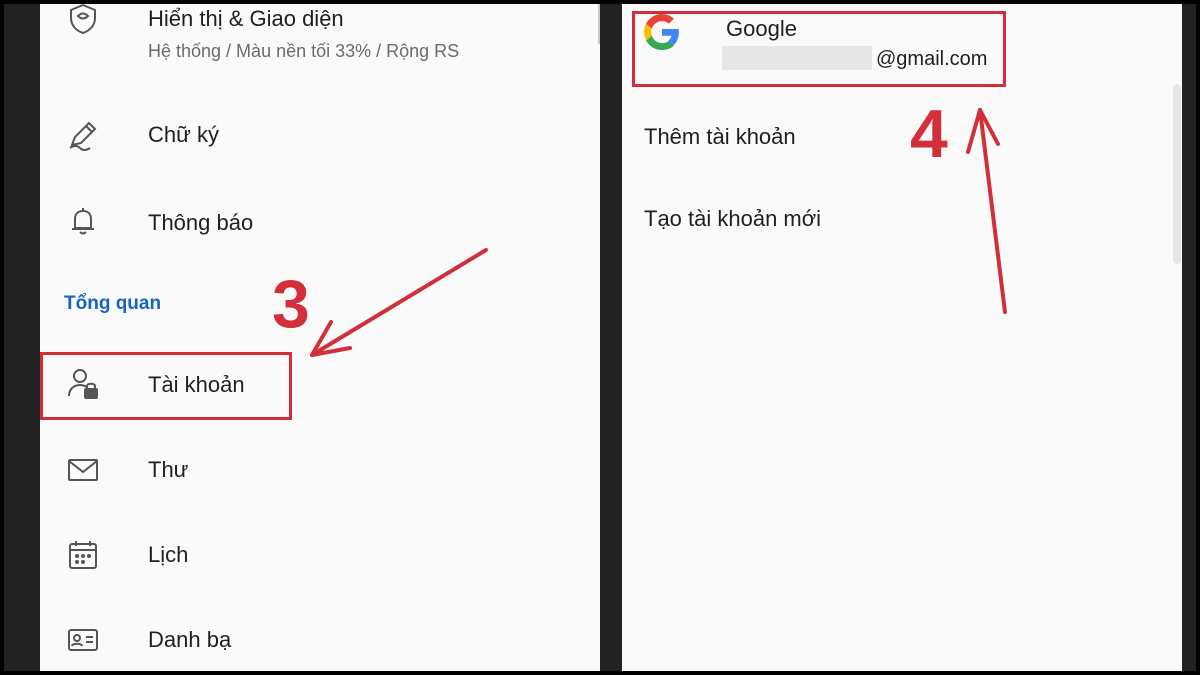 The image size is (1200, 675). Describe the element at coordinates (320, 225) in the screenshot. I see `menu-item-notifications: Thông báo` at that location.